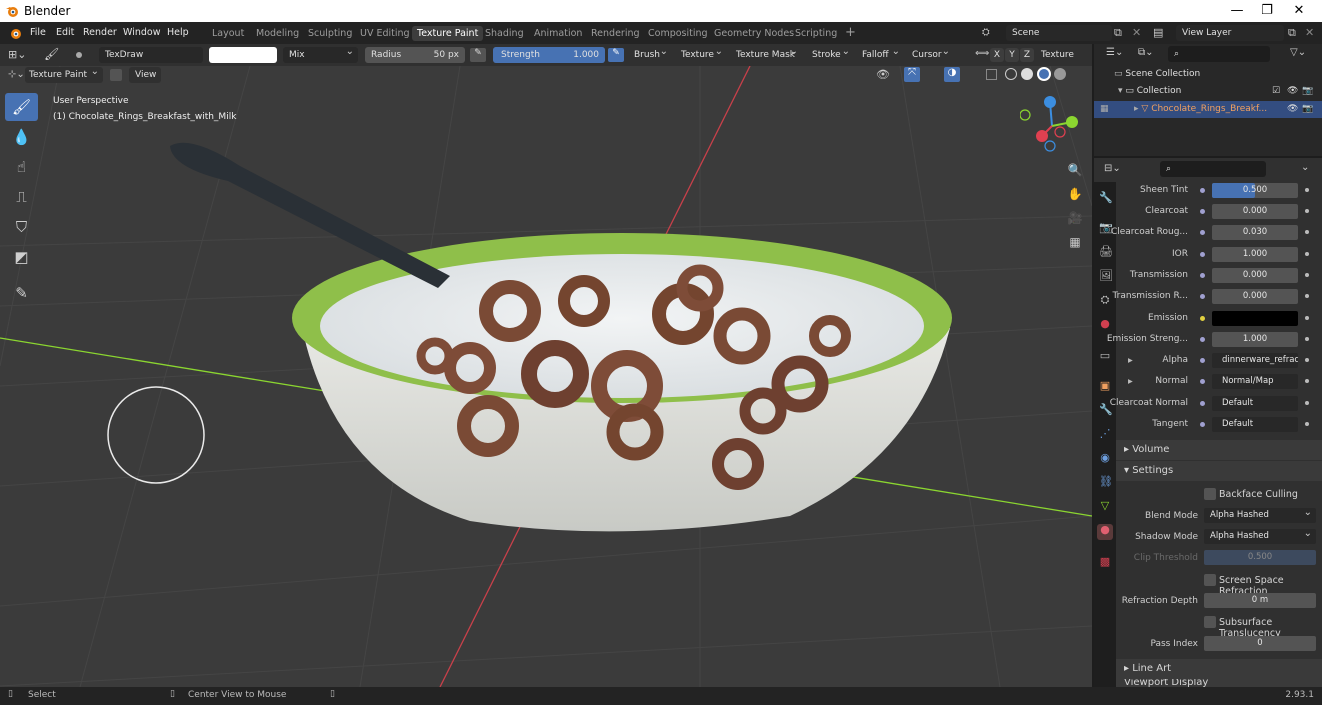 The height and width of the screenshot is (705, 1322). What do you see at coordinates (21, 137) in the screenshot?
I see `soften-tool-icon: 💧` at bounding box center [21, 137].